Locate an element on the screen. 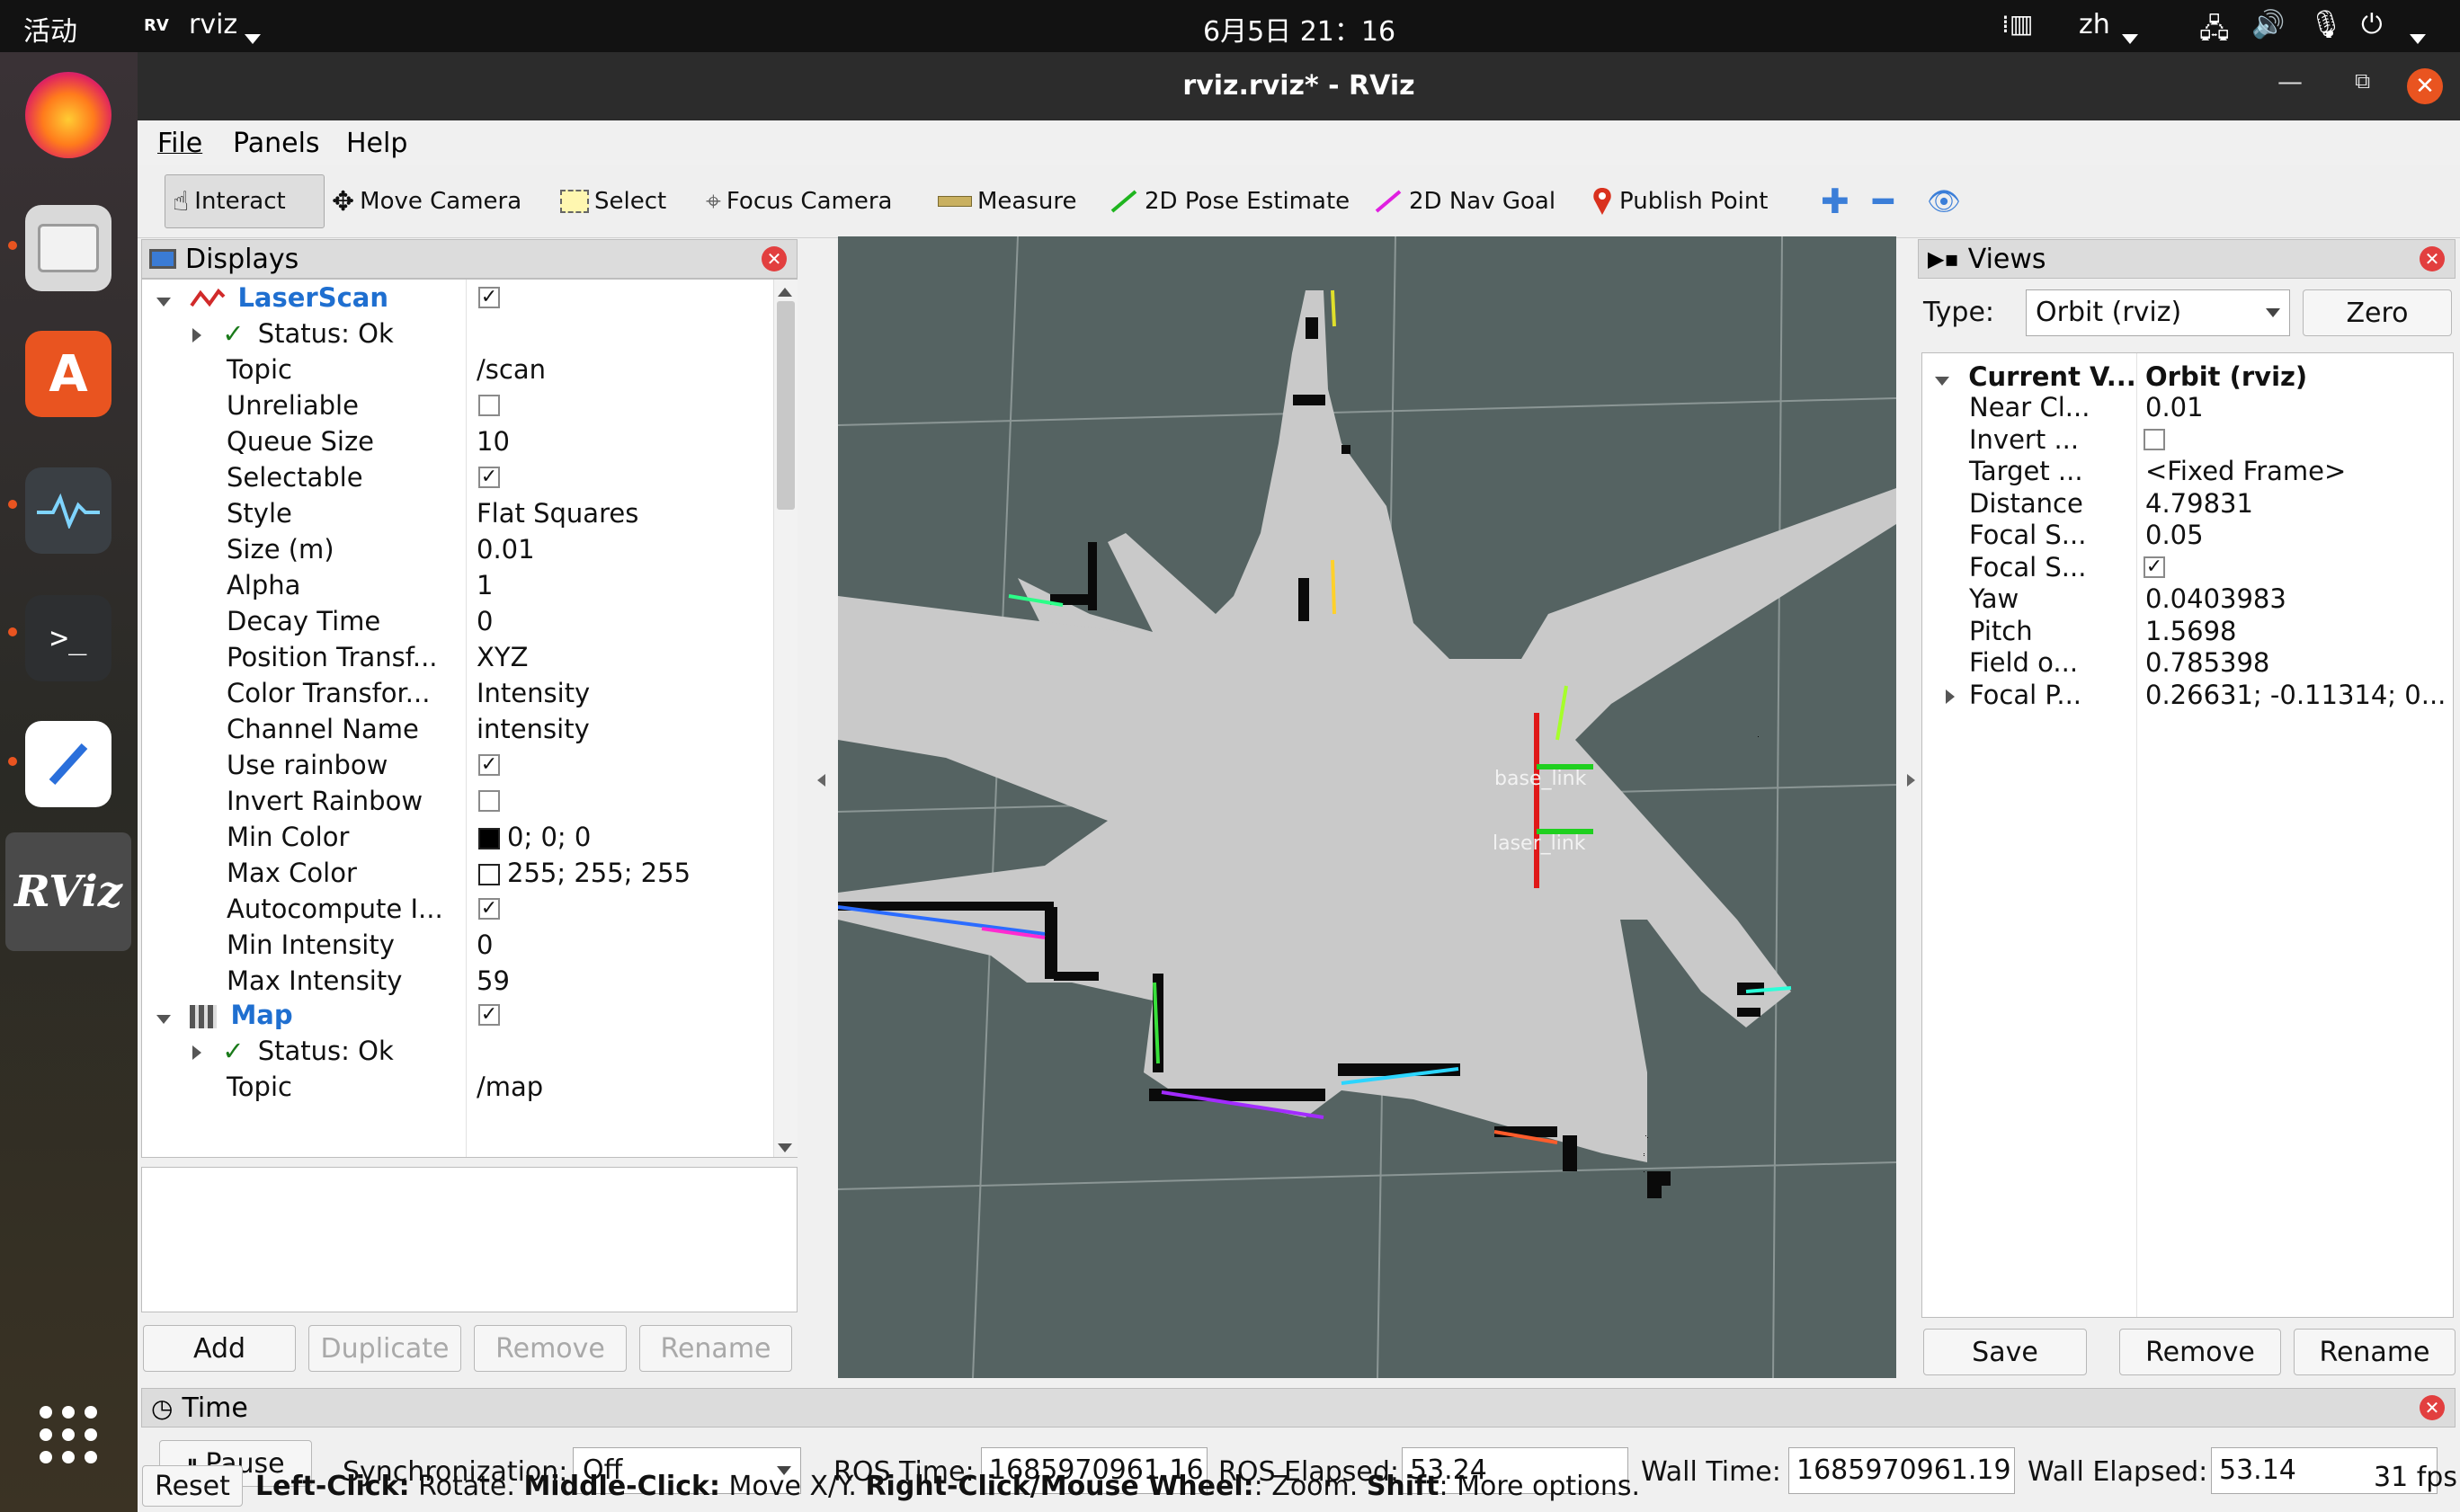 Image resolution: width=2460 pixels, height=1512 pixels. map-display-item: Map is located at coordinates (225, 1015).